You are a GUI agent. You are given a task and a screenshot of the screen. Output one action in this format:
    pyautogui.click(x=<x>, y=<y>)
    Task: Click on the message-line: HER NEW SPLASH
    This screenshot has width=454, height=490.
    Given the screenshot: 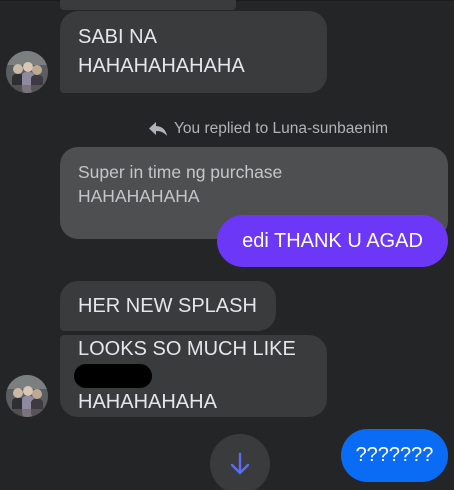 What is the action you would take?
    pyautogui.click(x=167, y=305)
    